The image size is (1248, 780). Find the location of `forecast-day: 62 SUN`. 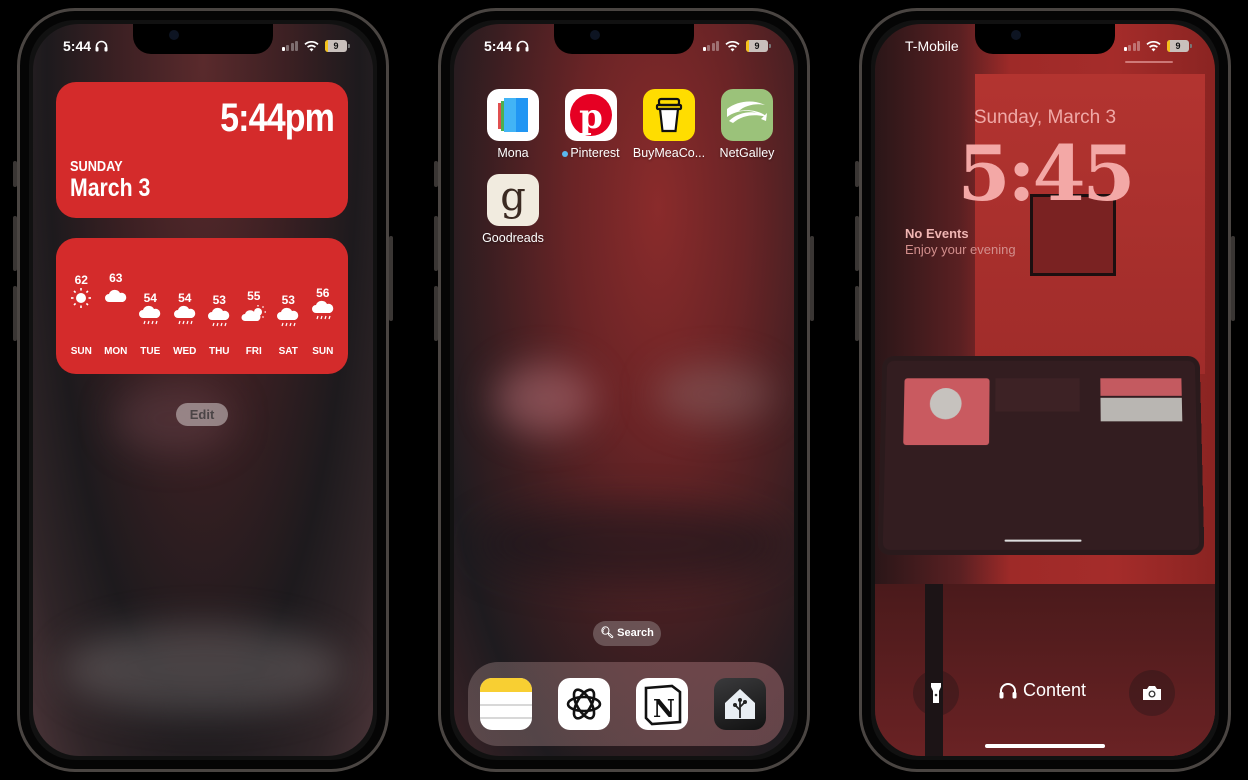

forecast-day: 62 SUN is located at coordinates (81, 306).